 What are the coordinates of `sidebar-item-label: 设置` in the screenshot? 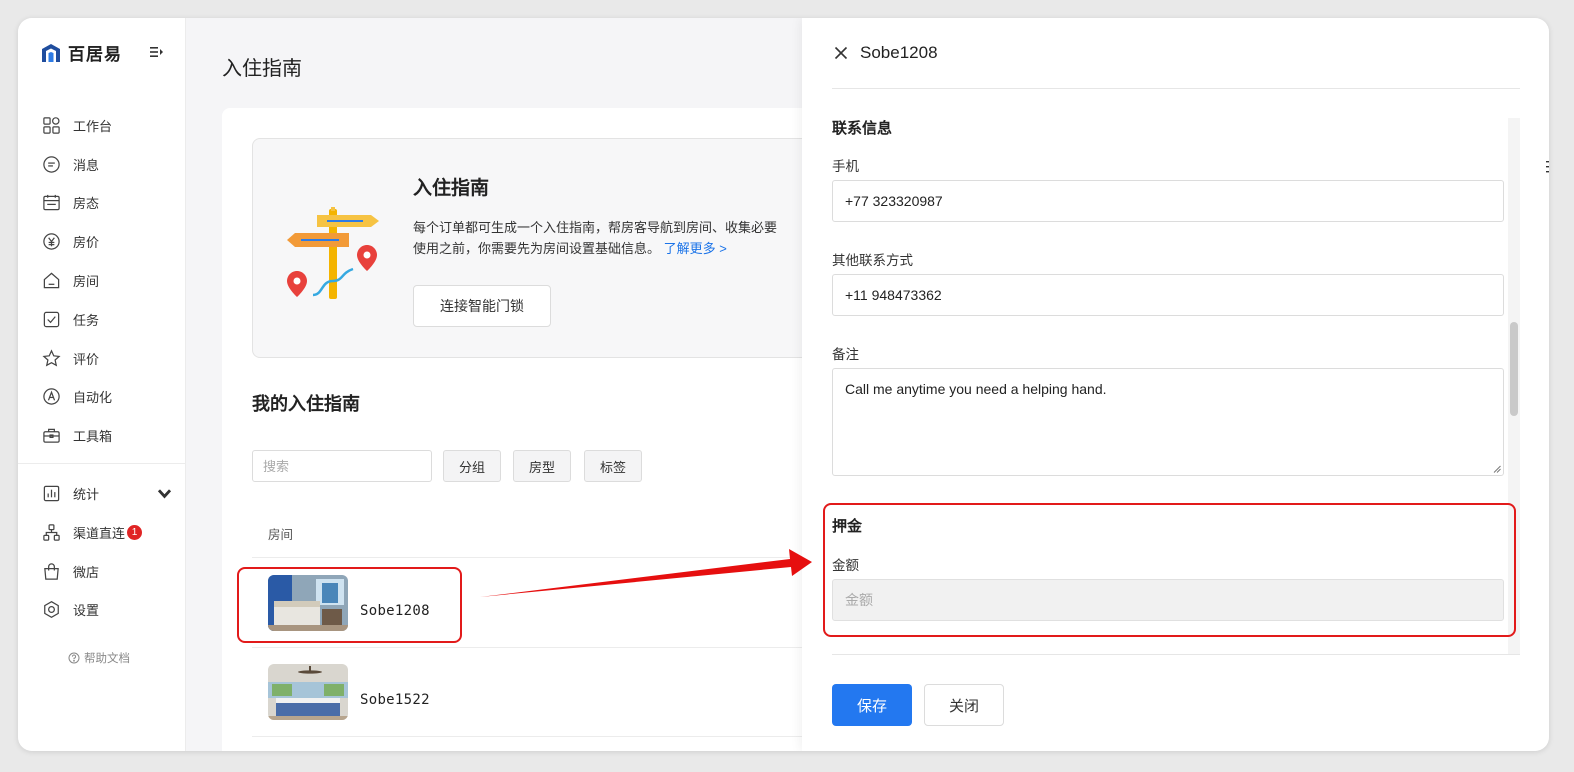 It's located at (86, 611).